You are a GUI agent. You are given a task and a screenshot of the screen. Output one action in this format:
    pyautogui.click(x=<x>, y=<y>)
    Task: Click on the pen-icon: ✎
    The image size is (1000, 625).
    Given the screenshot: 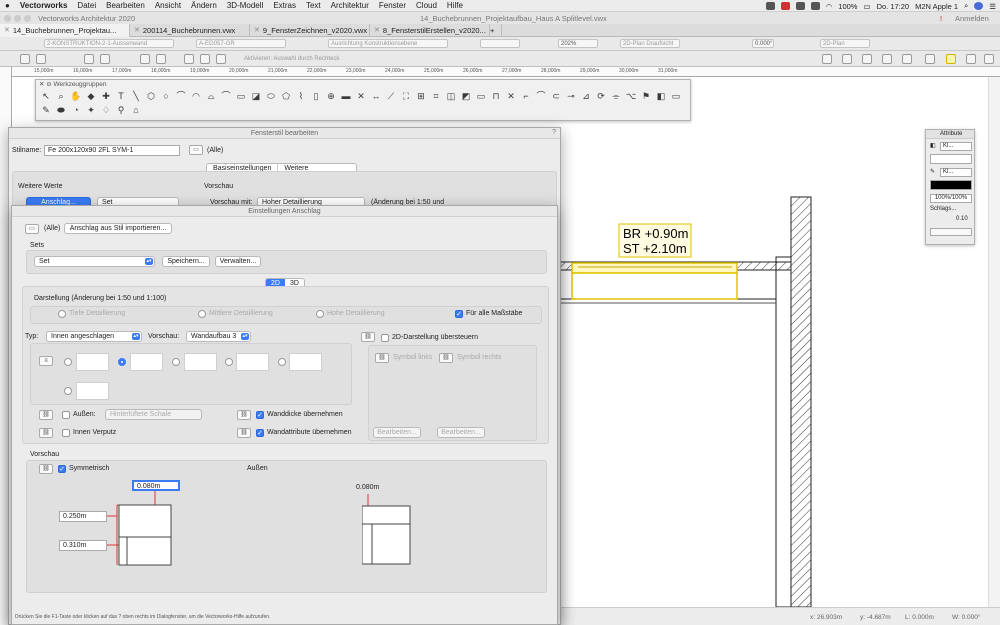 What is the action you would take?
    pyautogui.click(x=932, y=171)
    